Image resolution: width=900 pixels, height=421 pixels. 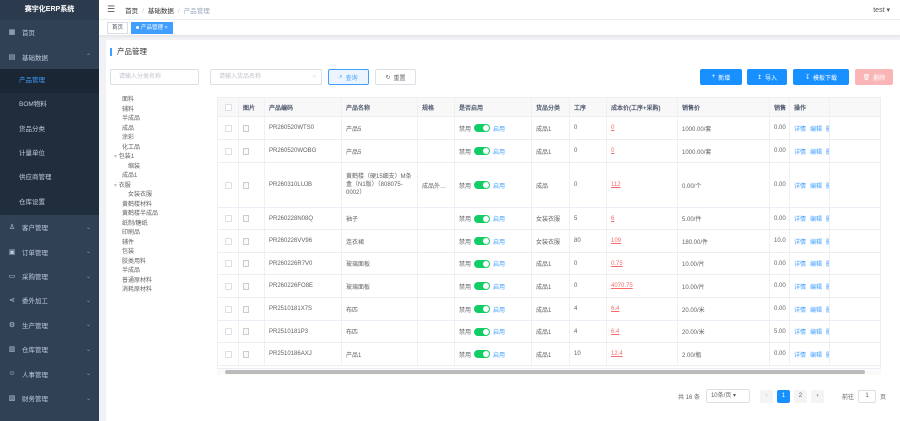 What do you see at coordinates (395, 77) in the screenshot?
I see `reset-button: ↻ 重置` at bounding box center [395, 77].